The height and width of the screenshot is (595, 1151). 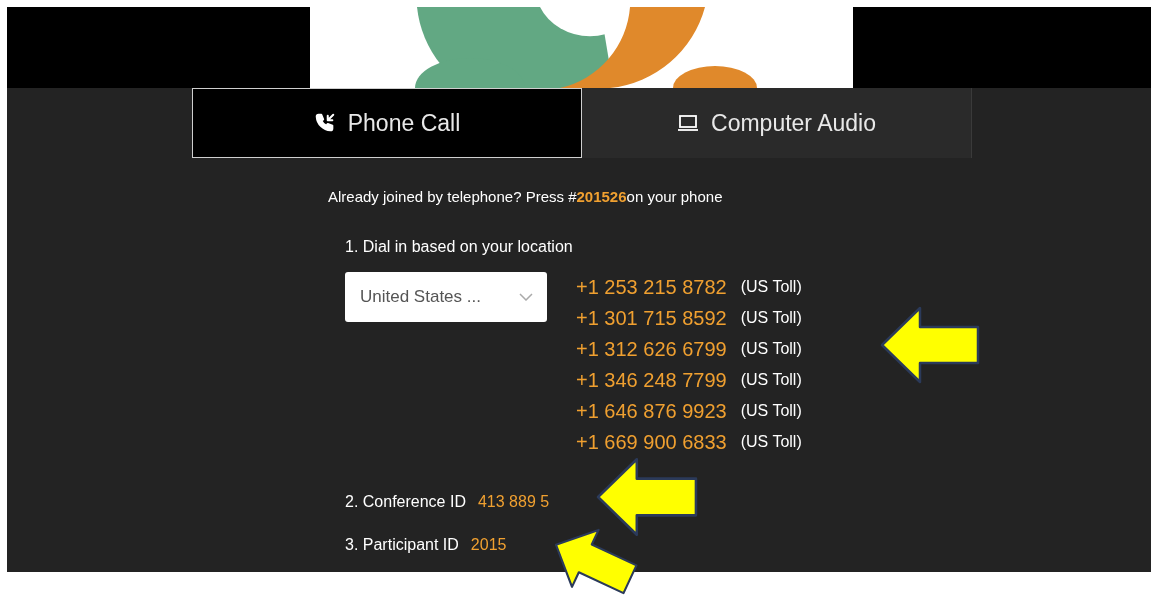 I want to click on dial-in-number: +1 669 900 6833, so click(x=651, y=442).